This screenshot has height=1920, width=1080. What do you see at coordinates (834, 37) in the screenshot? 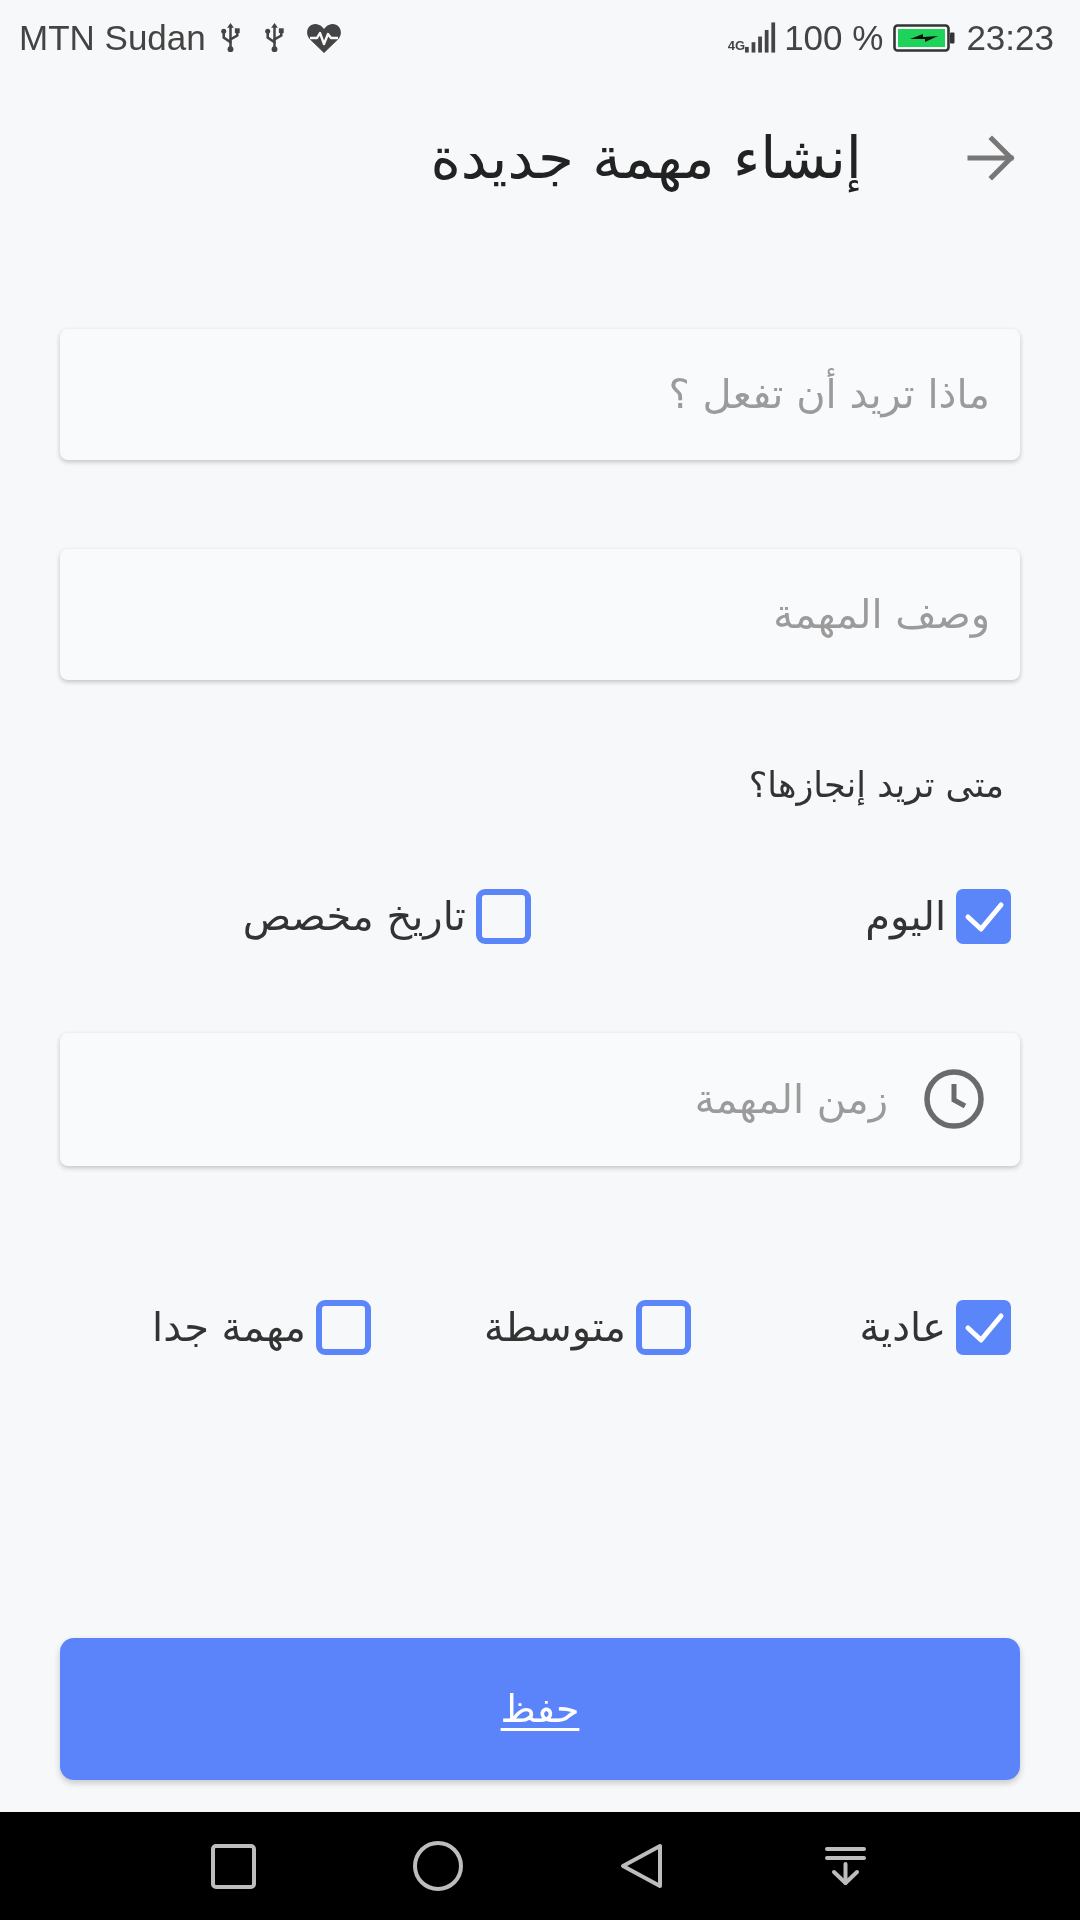
I see `battery-percent: 100 %` at bounding box center [834, 37].